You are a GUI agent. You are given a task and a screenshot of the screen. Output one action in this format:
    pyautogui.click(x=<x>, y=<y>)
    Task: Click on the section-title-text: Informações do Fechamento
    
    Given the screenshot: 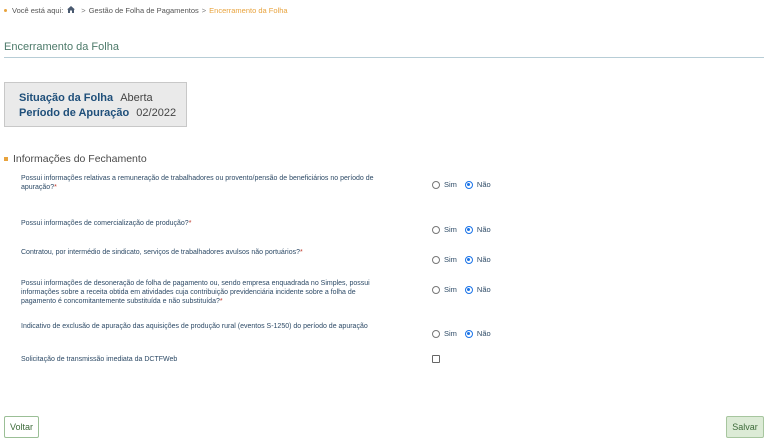 What is the action you would take?
    pyautogui.click(x=80, y=159)
    